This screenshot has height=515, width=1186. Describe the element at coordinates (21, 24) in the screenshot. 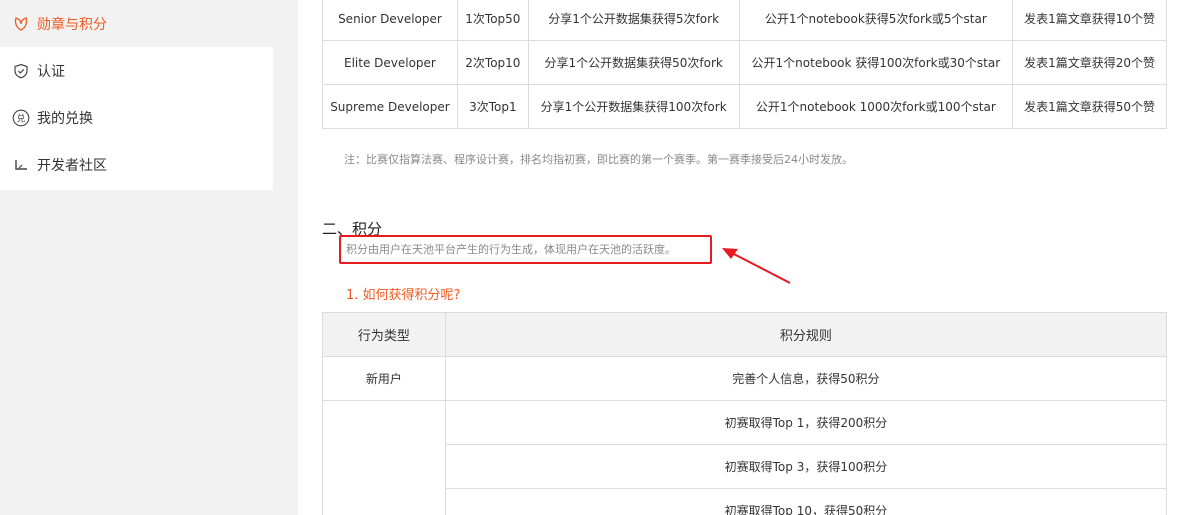

I see `leaf-icon` at that location.